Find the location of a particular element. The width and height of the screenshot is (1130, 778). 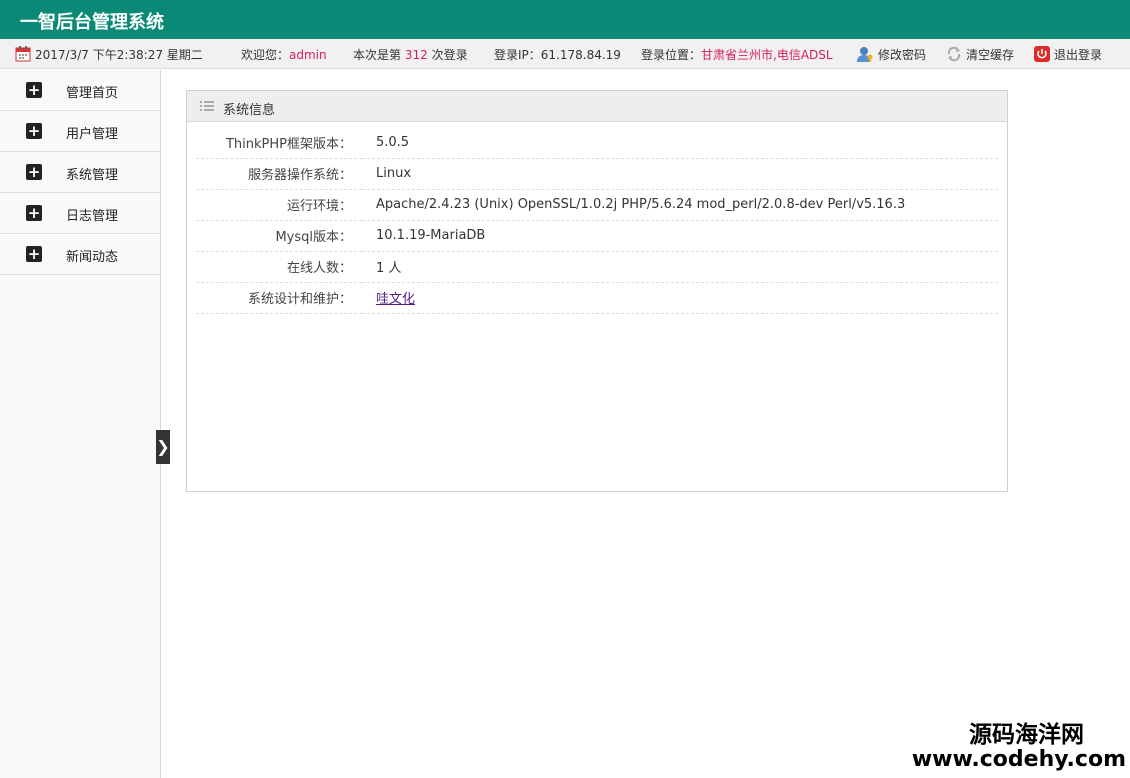

username: admin is located at coordinates (308, 55).